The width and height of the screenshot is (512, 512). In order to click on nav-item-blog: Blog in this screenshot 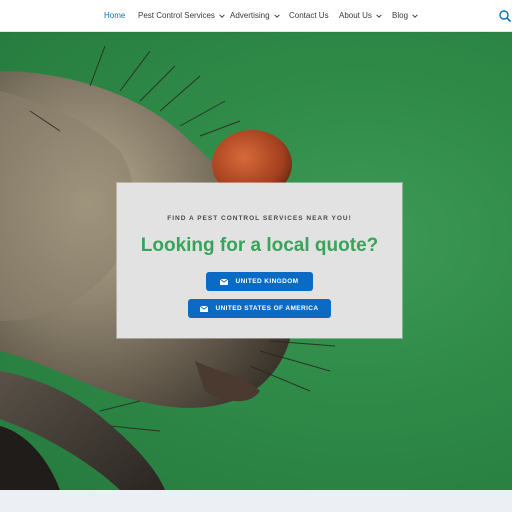, I will do `click(405, 15)`.